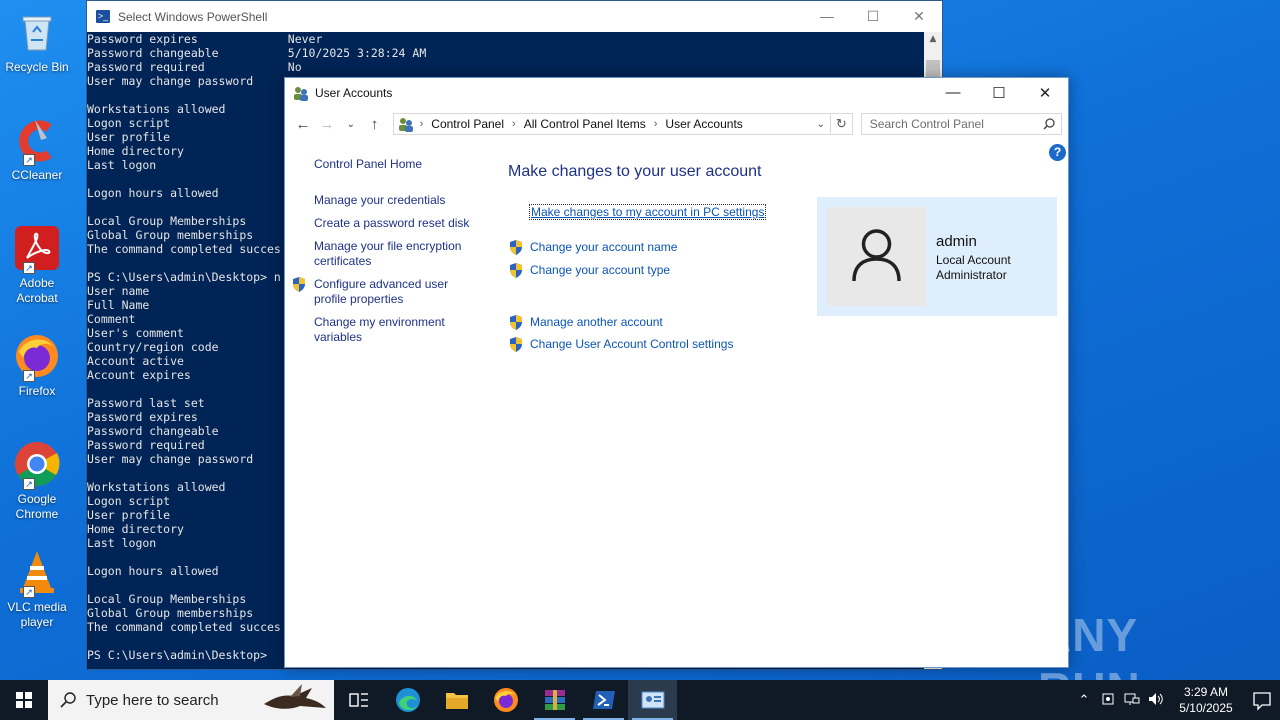 The width and height of the screenshot is (1280, 720). Describe the element at coordinates (1206, 692) in the screenshot. I see `clock-time: 3:29 AM` at that location.